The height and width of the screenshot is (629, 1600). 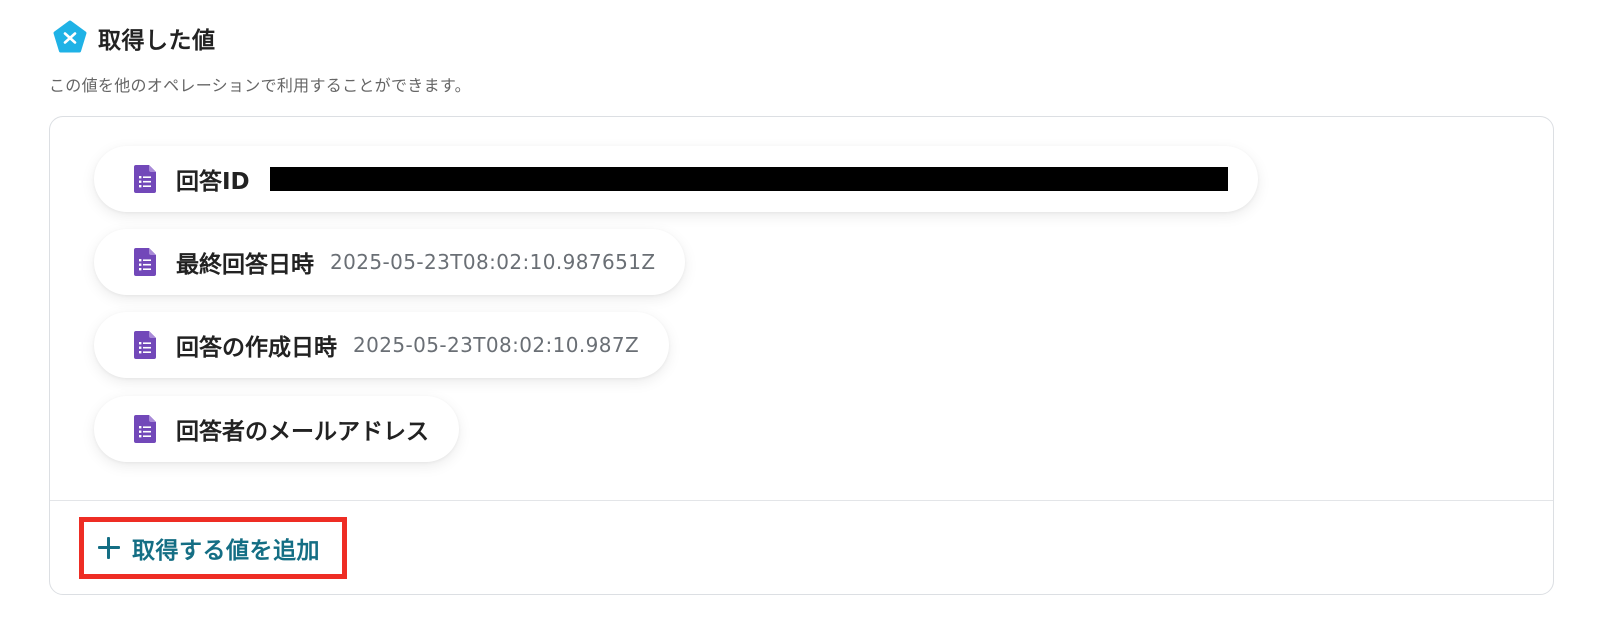 What do you see at coordinates (801, 500) in the screenshot?
I see `panel-divider` at bounding box center [801, 500].